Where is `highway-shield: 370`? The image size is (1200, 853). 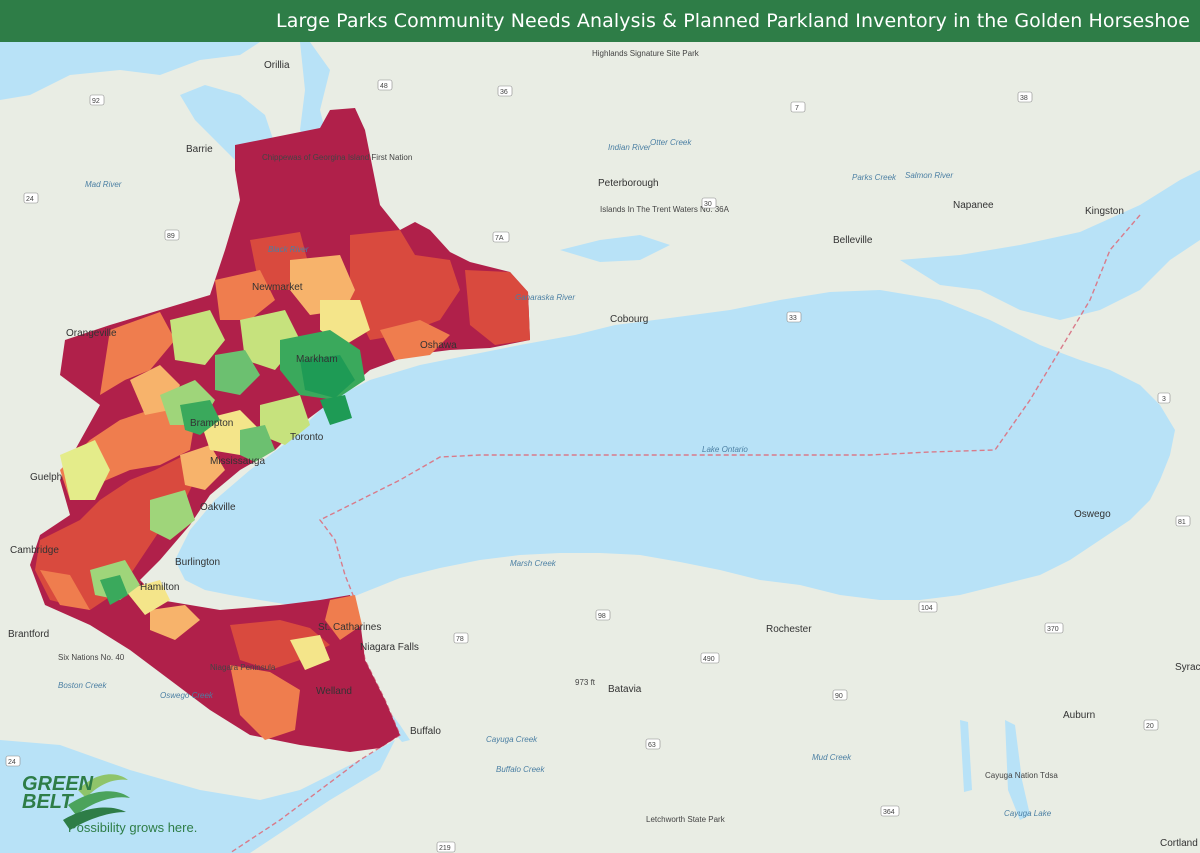 highway-shield: 370 is located at coordinates (1054, 628).